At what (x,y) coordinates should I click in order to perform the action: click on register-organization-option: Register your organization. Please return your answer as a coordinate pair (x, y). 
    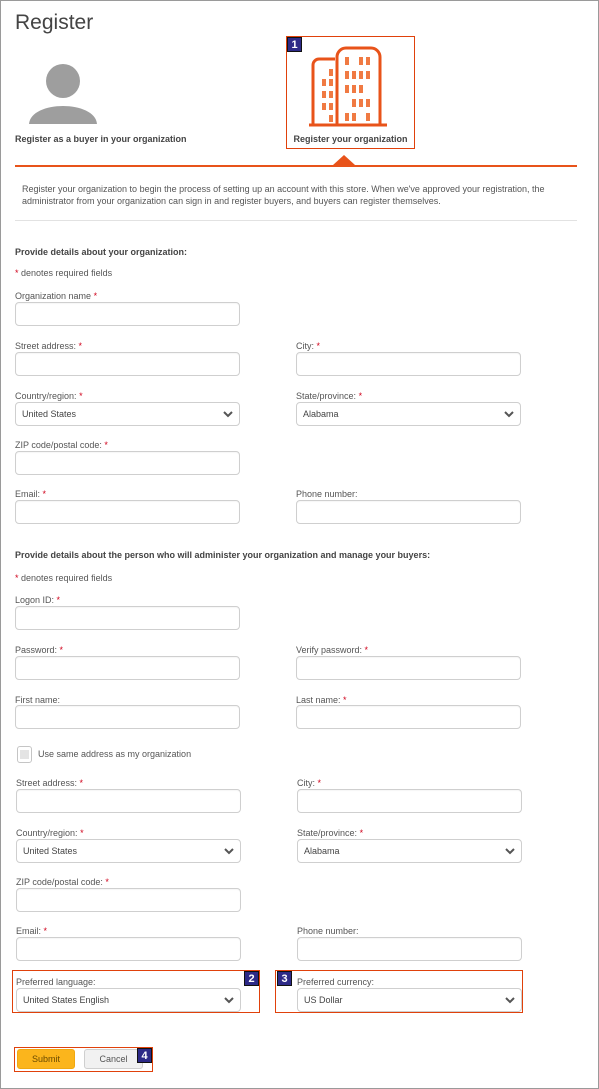
    Looking at the image, I should click on (350, 92).